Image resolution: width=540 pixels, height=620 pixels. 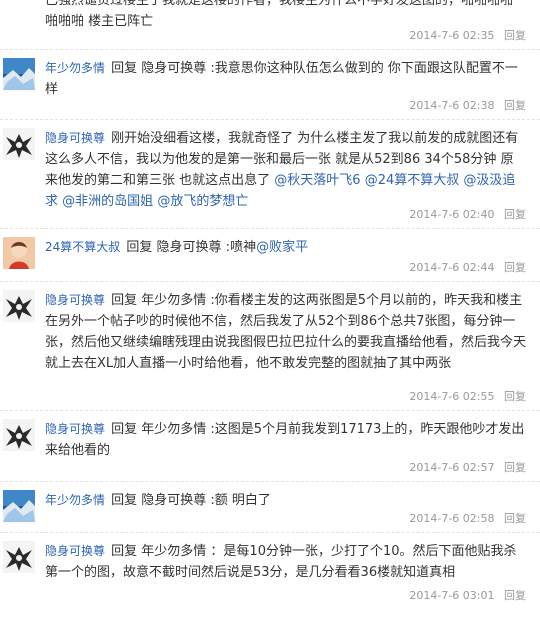 What do you see at coordinates (202, 201) in the screenshot?
I see `mention-link: @放飞的梦想亡` at bounding box center [202, 201].